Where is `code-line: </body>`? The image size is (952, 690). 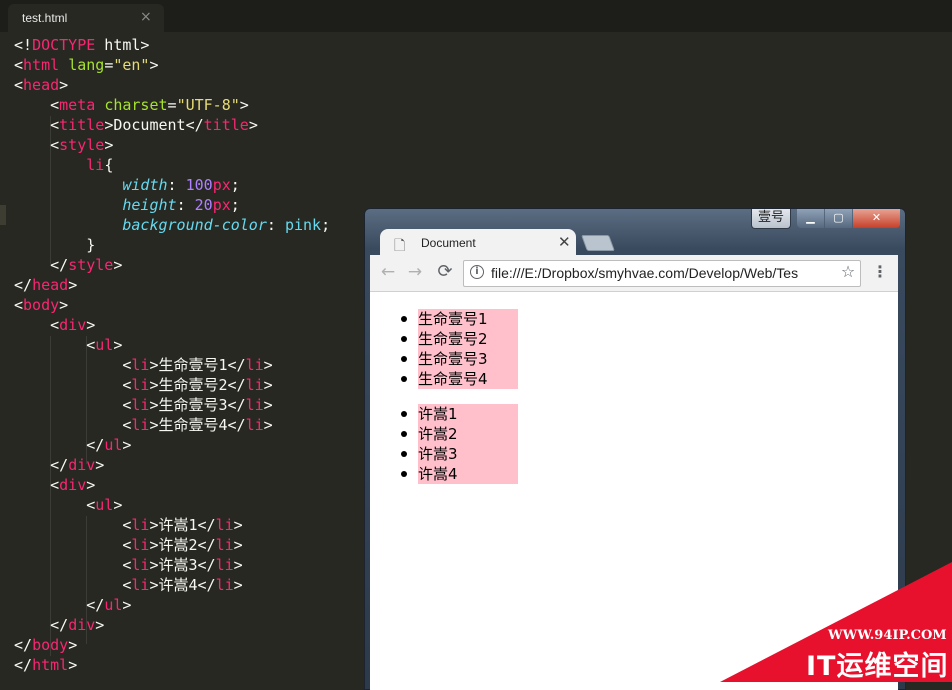
code-line: </body> is located at coordinates (172, 645).